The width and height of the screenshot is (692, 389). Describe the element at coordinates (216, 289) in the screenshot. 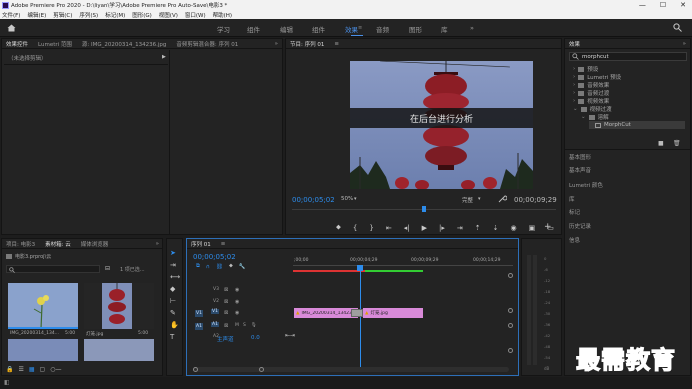

I see `track-label-v3: V3` at that location.